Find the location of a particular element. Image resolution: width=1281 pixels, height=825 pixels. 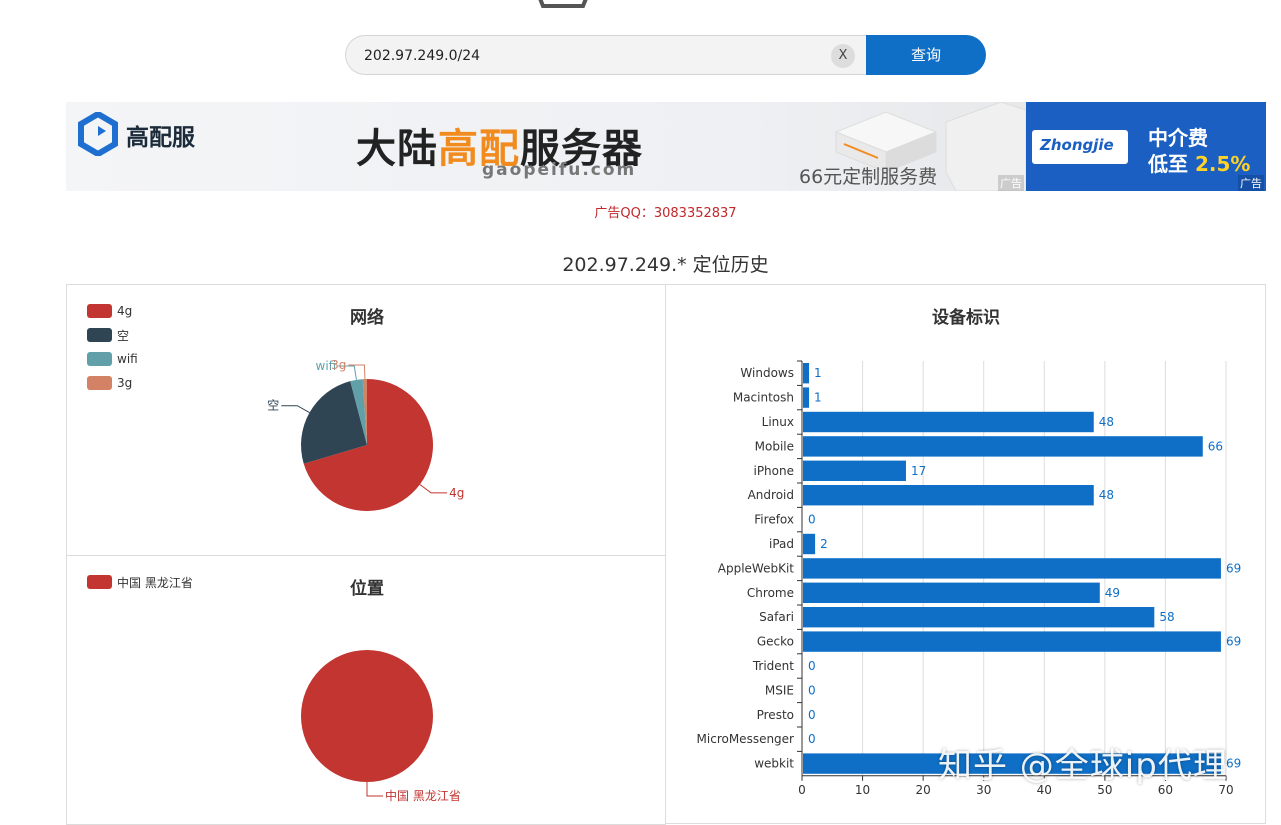

category-label: Mobile is located at coordinates (774, 446).